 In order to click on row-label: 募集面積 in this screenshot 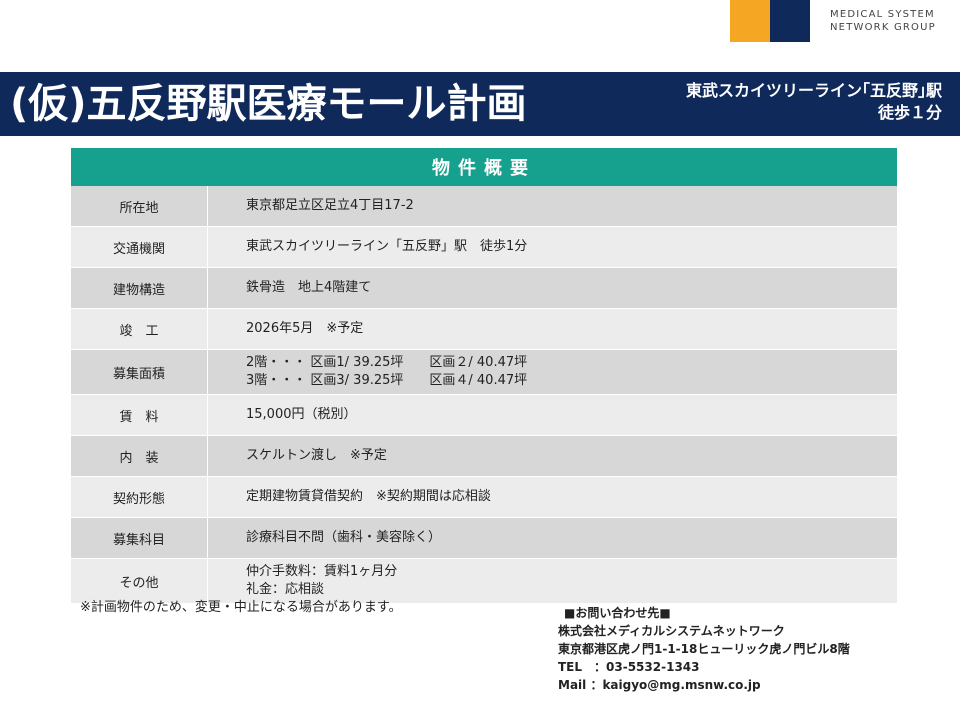, I will do `click(139, 372)`.